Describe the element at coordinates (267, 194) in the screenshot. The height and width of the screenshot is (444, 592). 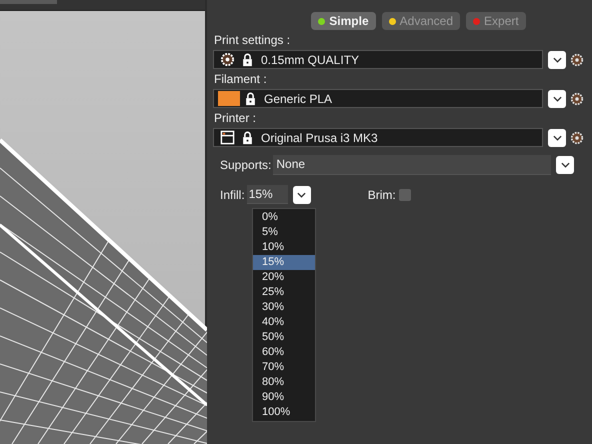
I see `infill-combo: 15%` at that location.